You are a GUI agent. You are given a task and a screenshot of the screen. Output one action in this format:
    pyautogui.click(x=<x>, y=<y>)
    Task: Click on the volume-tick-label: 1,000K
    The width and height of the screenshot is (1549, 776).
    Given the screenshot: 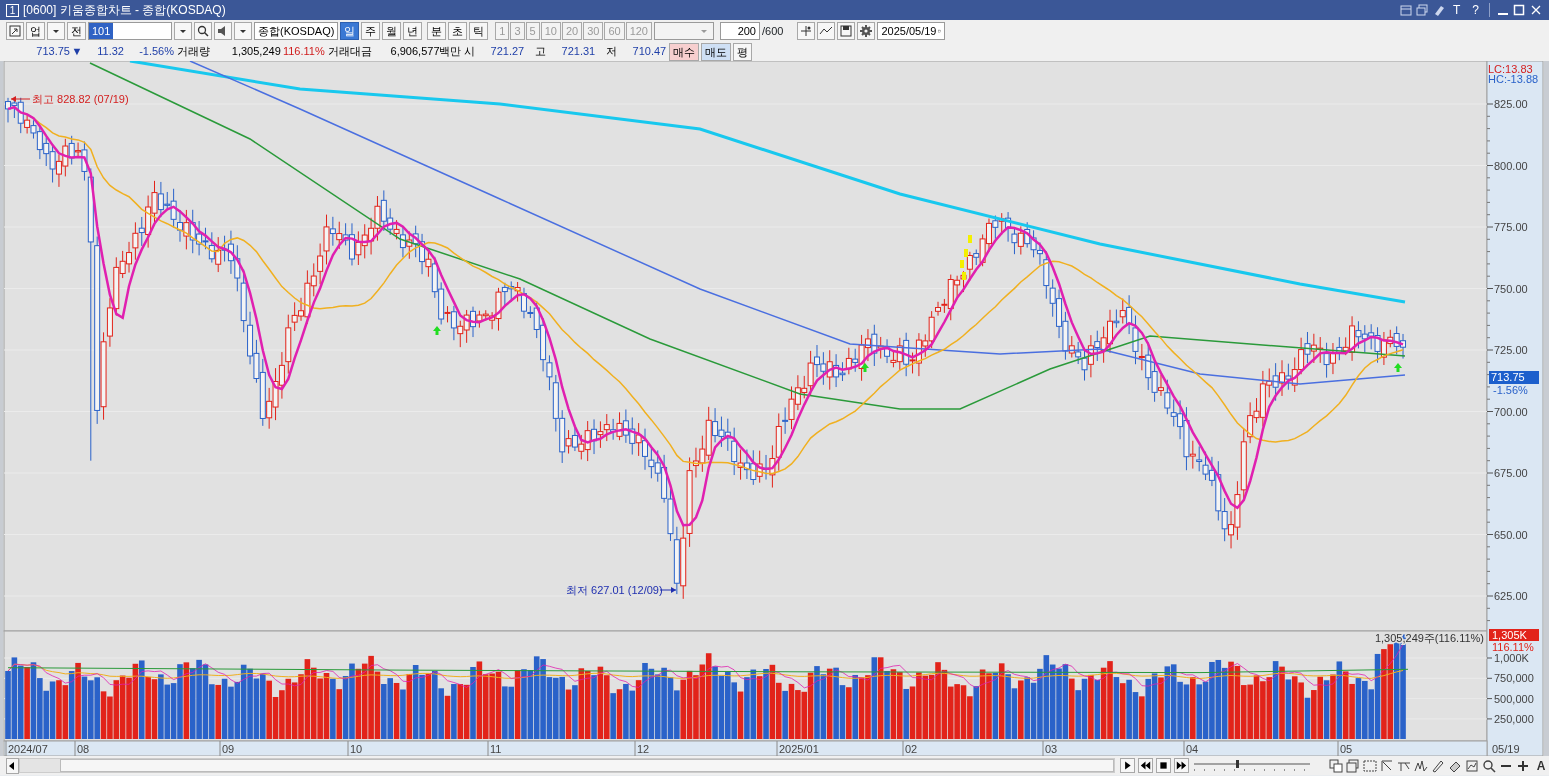 What is the action you would take?
    pyautogui.click(x=1511, y=658)
    